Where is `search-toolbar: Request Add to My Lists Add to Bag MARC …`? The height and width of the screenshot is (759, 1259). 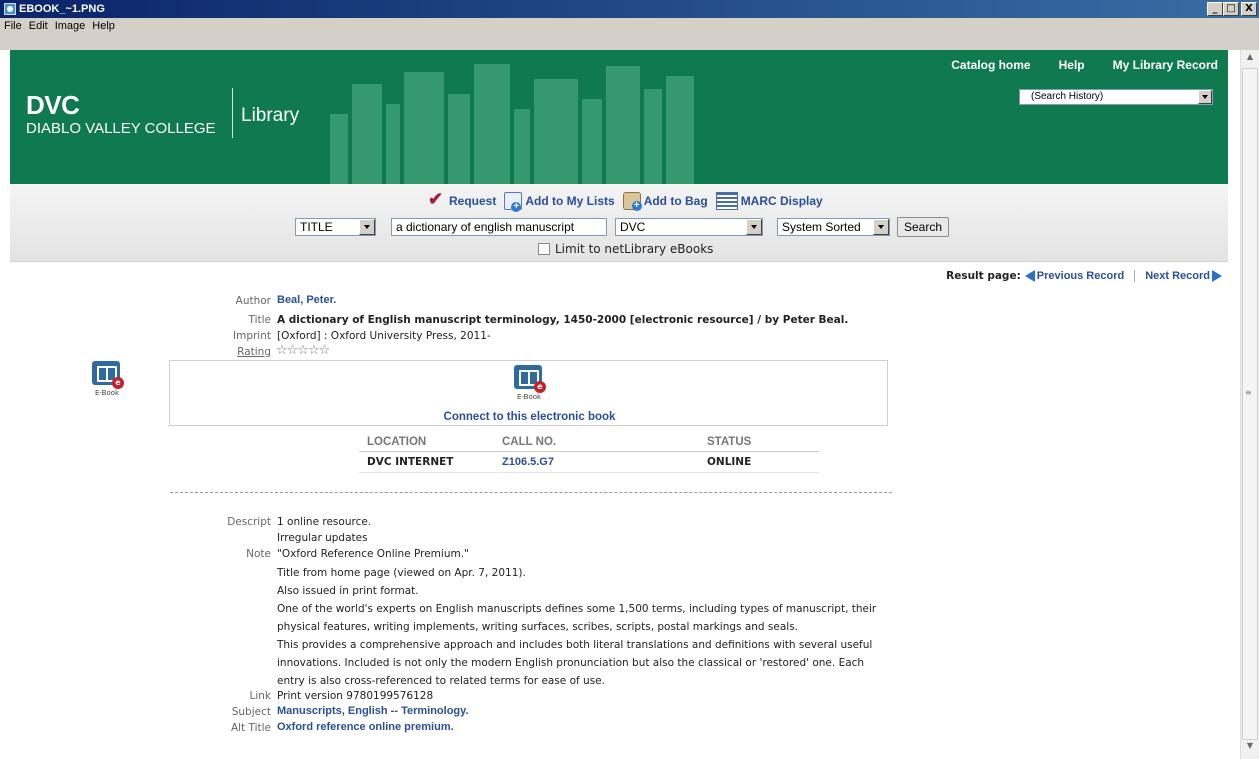
search-toolbar: Request Add to My Lists Add to Bag MARC … is located at coordinates (619, 223).